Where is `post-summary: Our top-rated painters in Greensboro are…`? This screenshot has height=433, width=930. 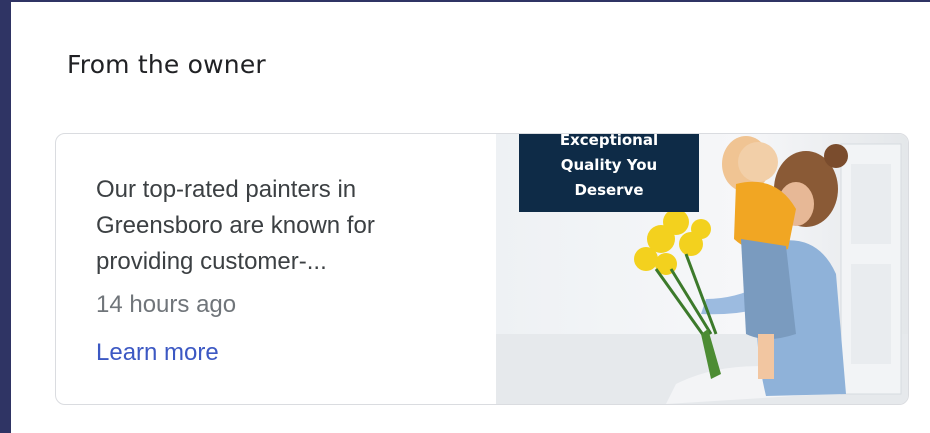 post-summary: Our top-rated painters in Greensboro are… is located at coordinates (235, 225).